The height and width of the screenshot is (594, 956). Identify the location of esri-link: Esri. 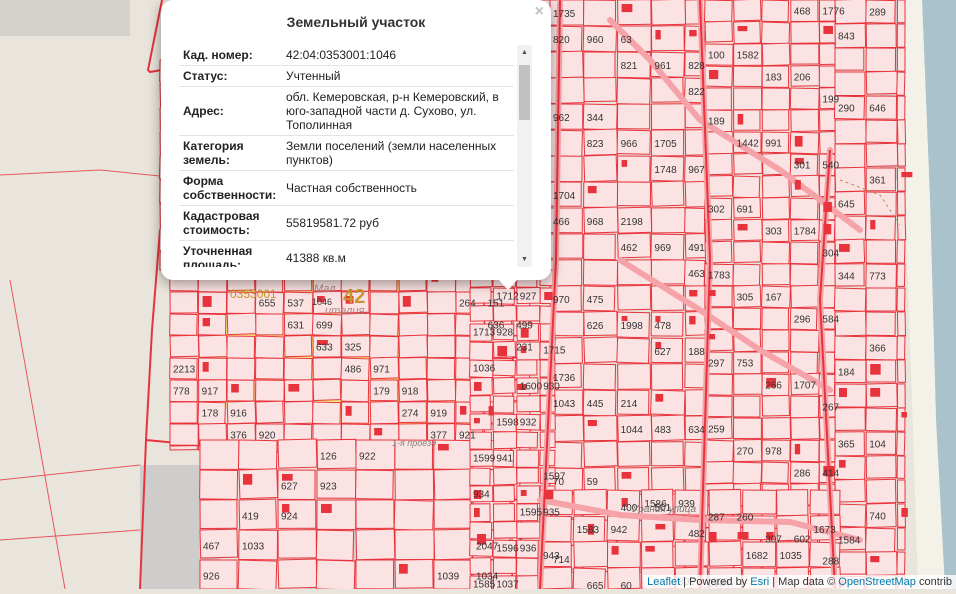
(759, 582).